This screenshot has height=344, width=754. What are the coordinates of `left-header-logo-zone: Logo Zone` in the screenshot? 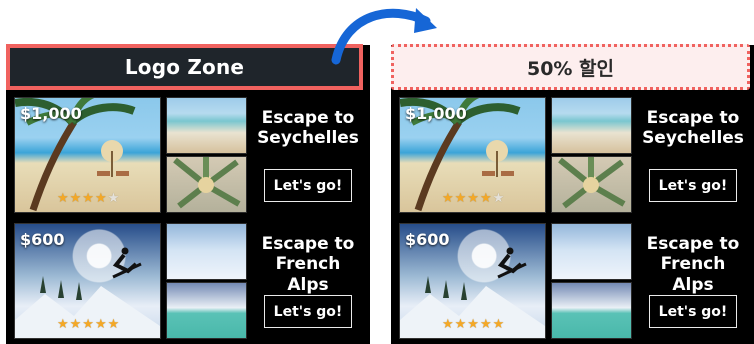 It's located at (184, 67).